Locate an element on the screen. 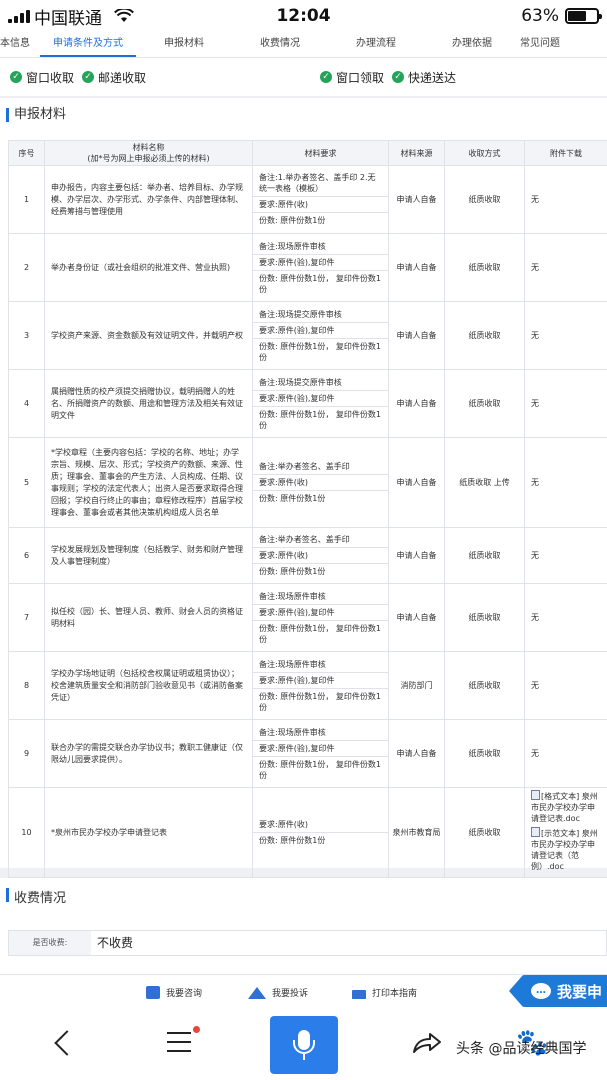 Image resolution: width=607 pixels, height=1080 pixels. chat-icon is located at coordinates (153, 992).